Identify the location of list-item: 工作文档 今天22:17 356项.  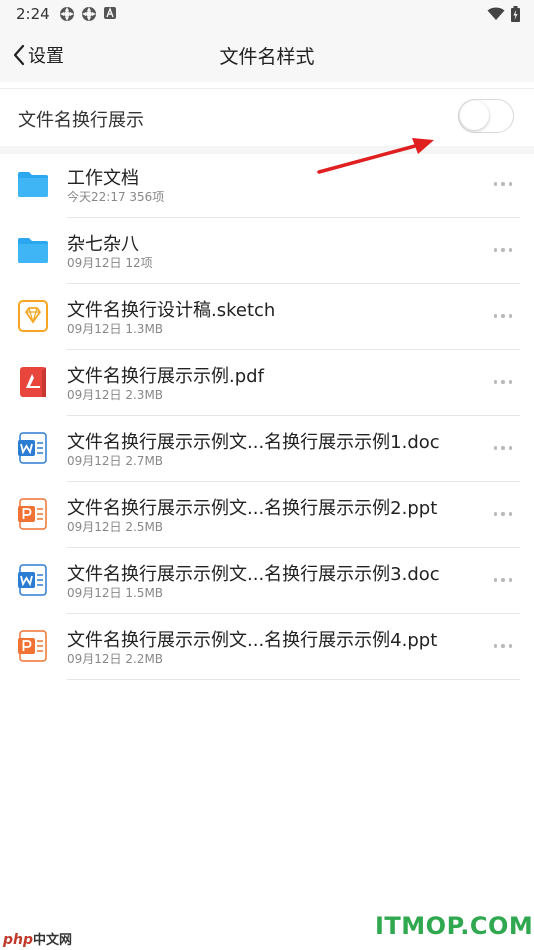
(267, 185).